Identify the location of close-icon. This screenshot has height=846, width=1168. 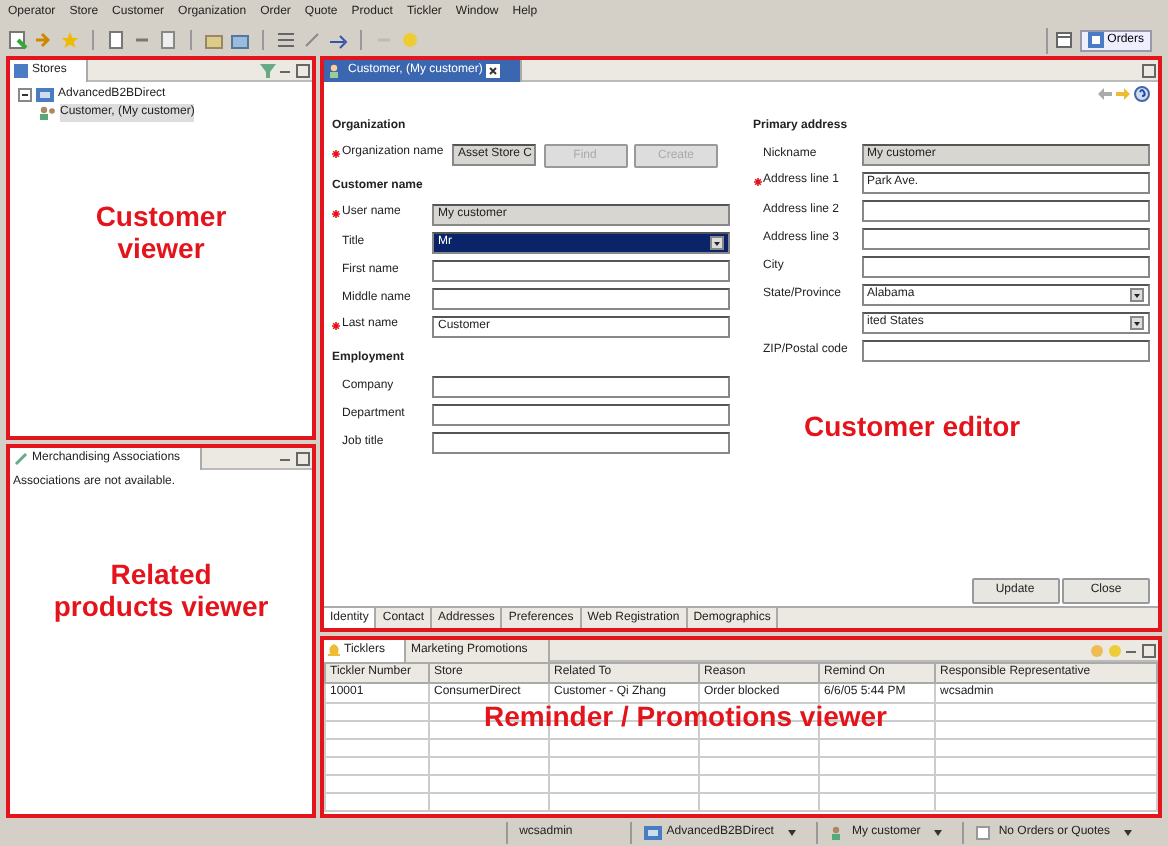
(493, 70).